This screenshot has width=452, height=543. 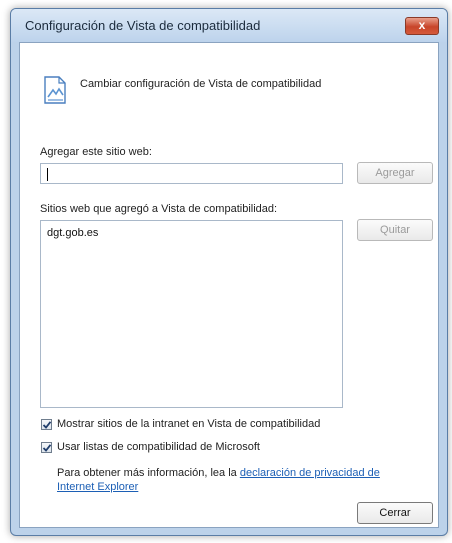 I want to click on intranet-checkbox, so click(x=46, y=424).